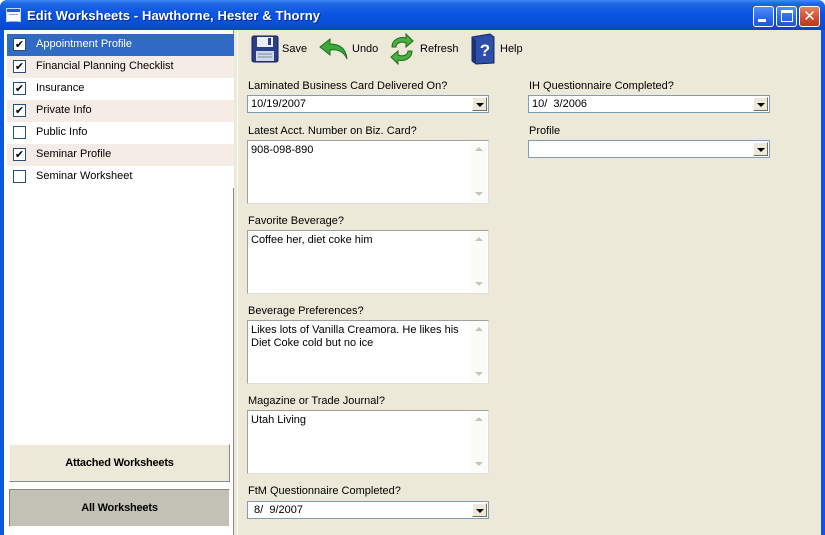 The height and width of the screenshot is (535, 825). What do you see at coordinates (479, 262) in the screenshot?
I see `favorite-beverage-scrollbar` at bounding box center [479, 262].